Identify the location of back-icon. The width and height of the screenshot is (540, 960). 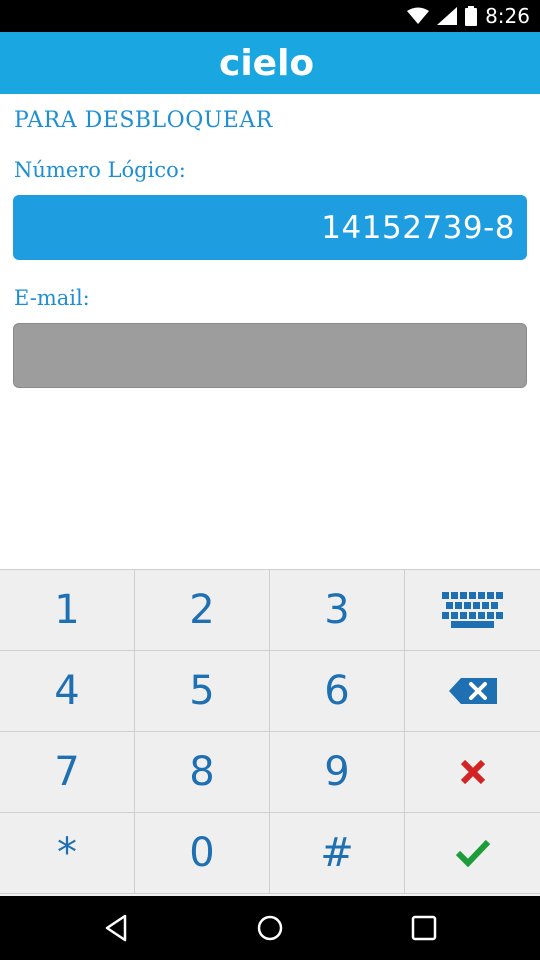
(116, 928).